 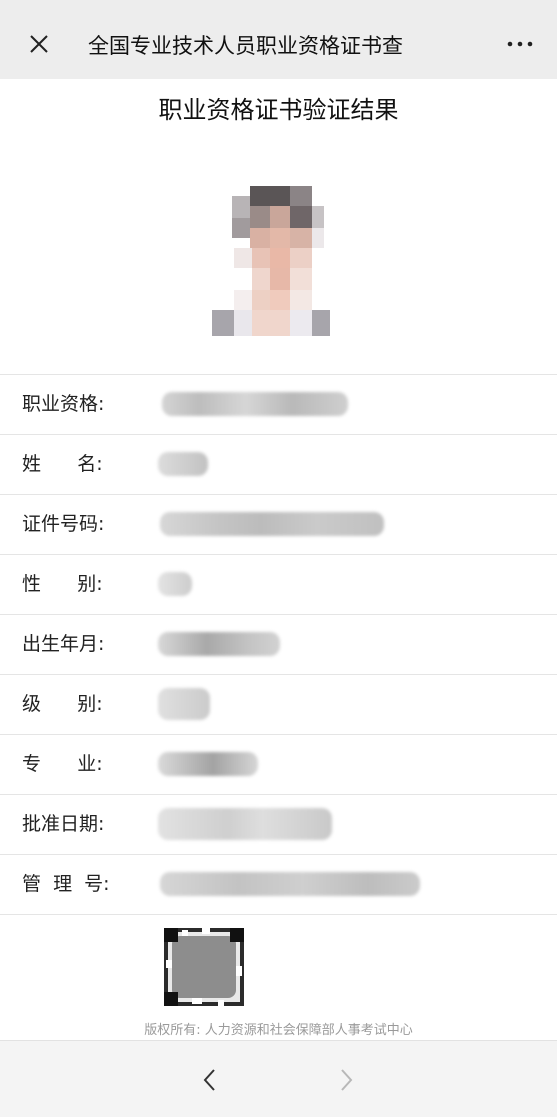 I want to click on field-row-name: 姓 名:, so click(x=278, y=464).